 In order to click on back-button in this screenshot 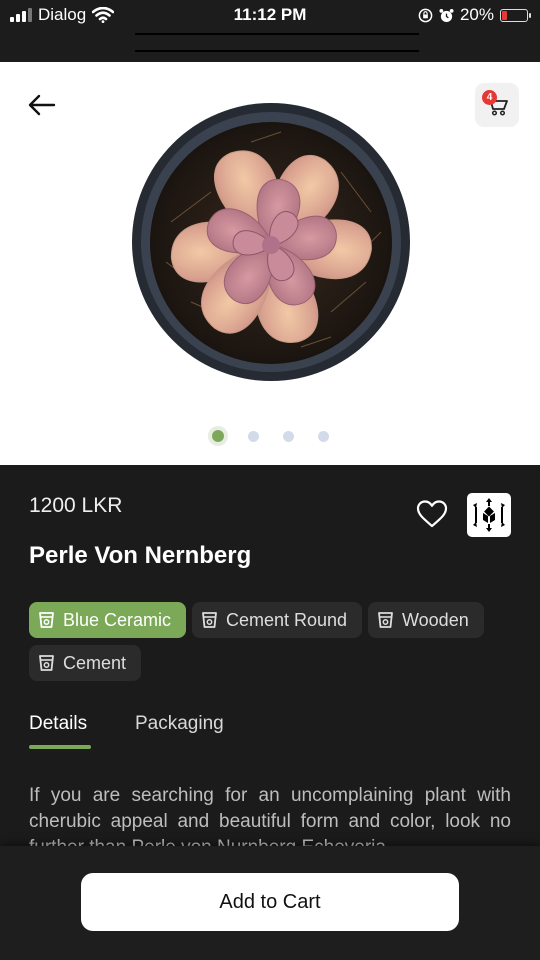, I will do `click(43, 105)`.